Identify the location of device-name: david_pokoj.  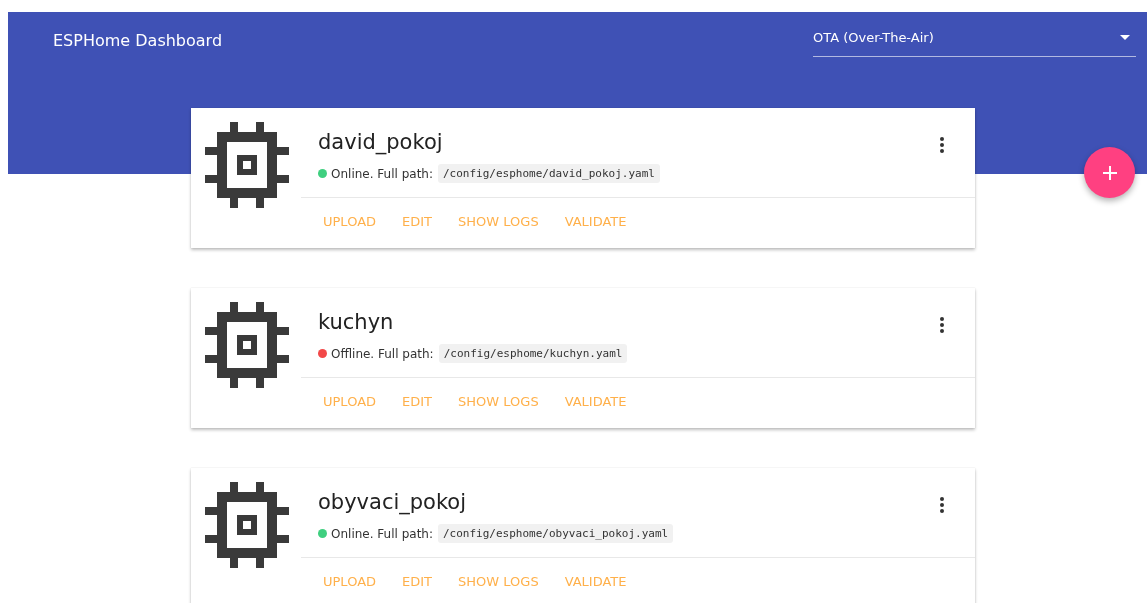
(381, 142).